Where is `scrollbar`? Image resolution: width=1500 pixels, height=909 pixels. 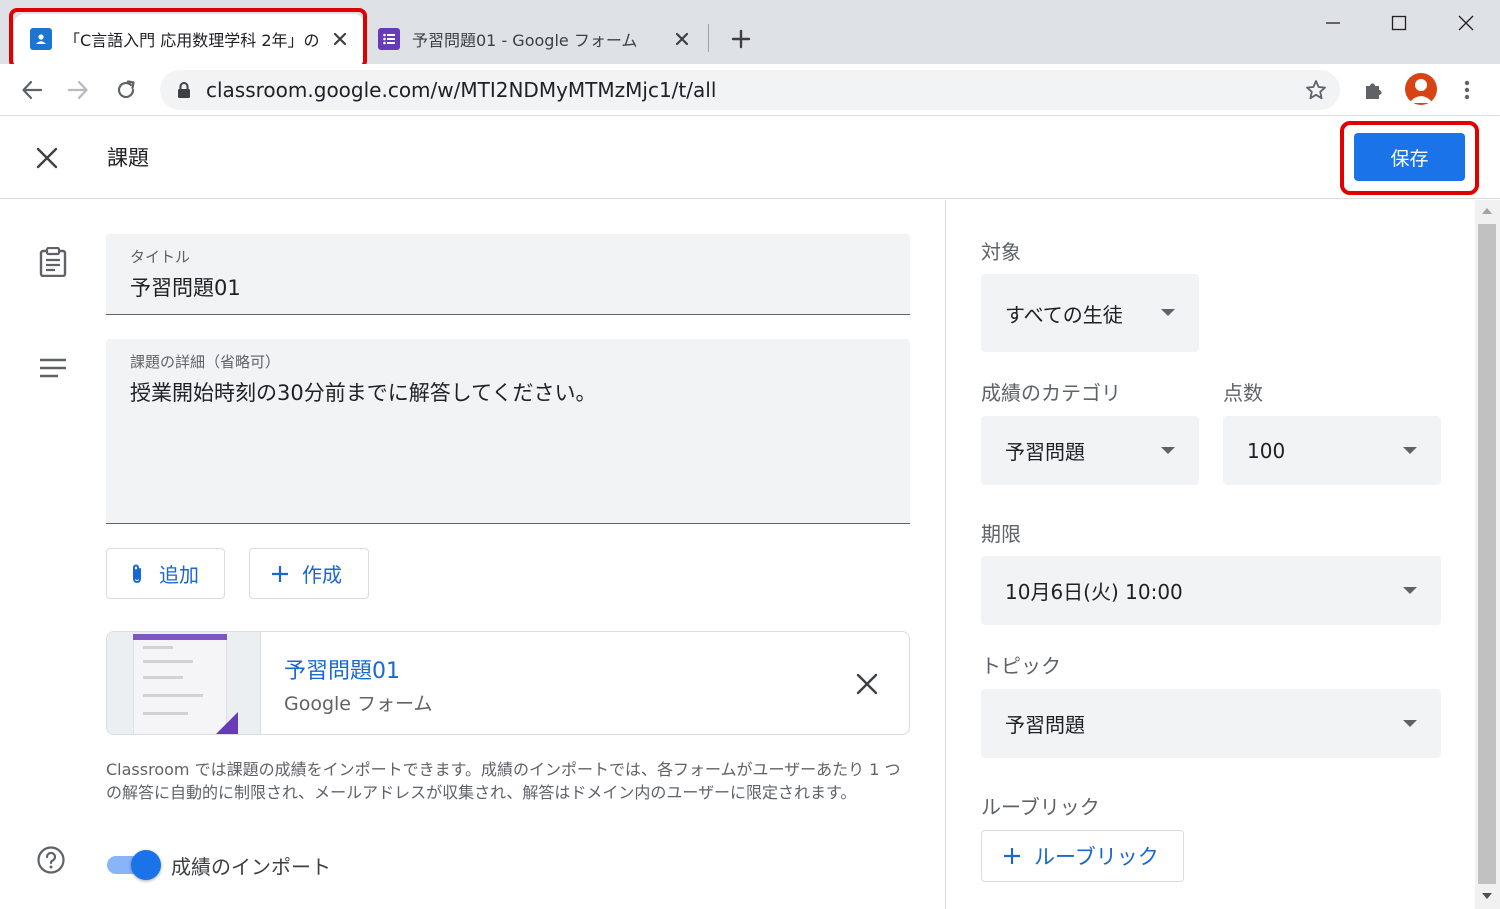 scrollbar is located at coordinates (1487, 554).